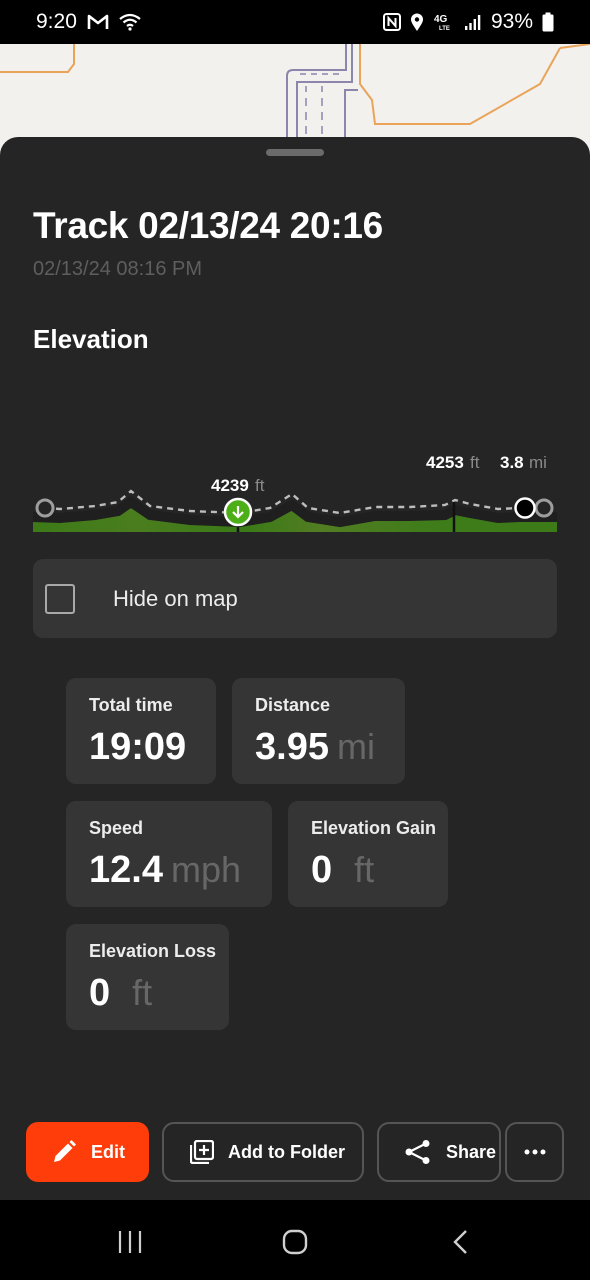  I want to click on track-title: Track 02/13/24 20:16, so click(208, 225).